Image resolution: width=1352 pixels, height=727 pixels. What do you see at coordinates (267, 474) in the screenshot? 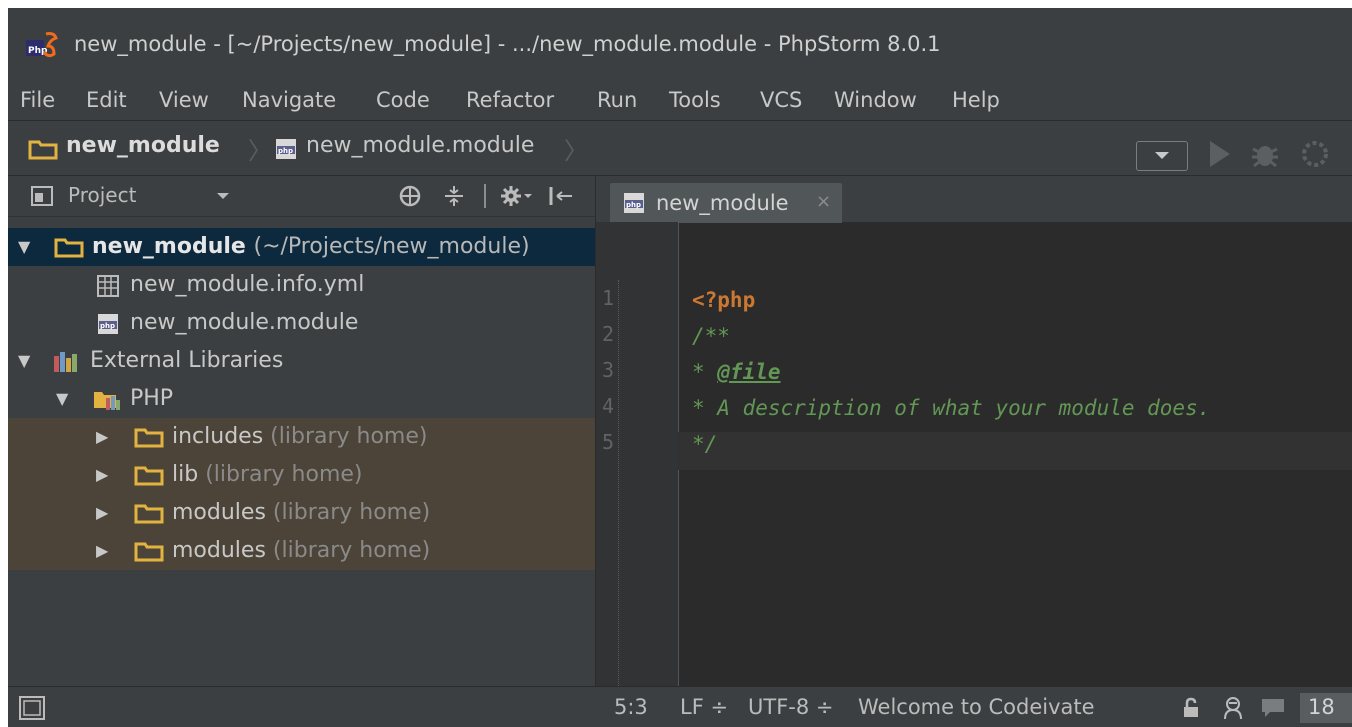
I see `tree-label: lib (library home)` at bounding box center [267, 474].